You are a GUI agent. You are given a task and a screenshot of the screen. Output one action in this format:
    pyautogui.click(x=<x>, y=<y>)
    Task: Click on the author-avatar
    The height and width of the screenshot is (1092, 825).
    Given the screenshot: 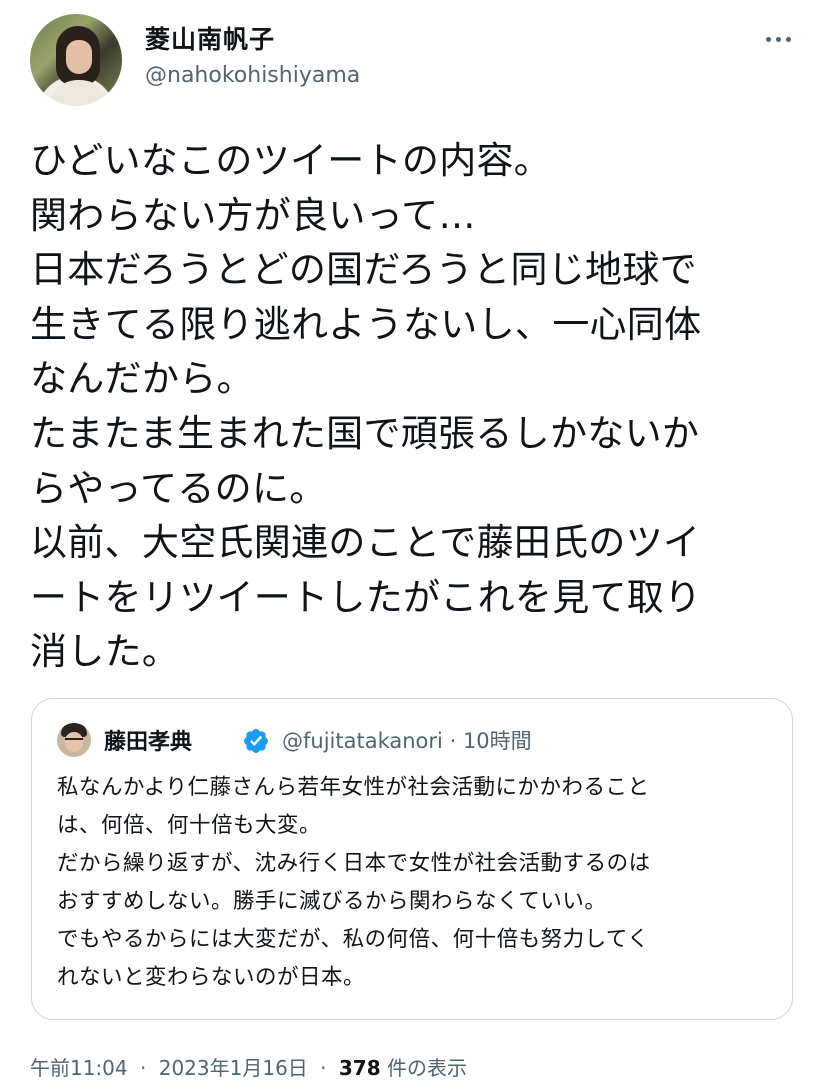 What is the action you would take?
    pyautogui.click(x=76, y=60)
    